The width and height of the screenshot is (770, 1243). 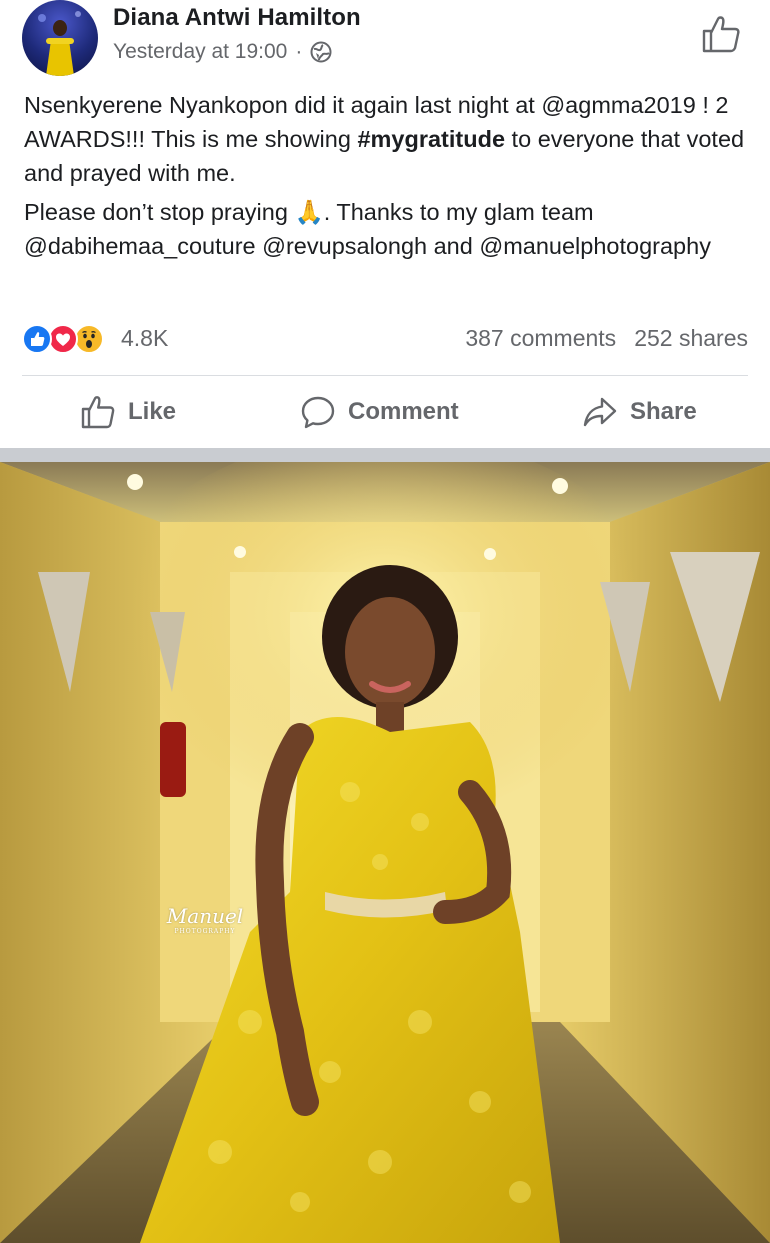 I want to click on post-text-line-2-start: Please don’t stop praying, so click(x=159, y=212).